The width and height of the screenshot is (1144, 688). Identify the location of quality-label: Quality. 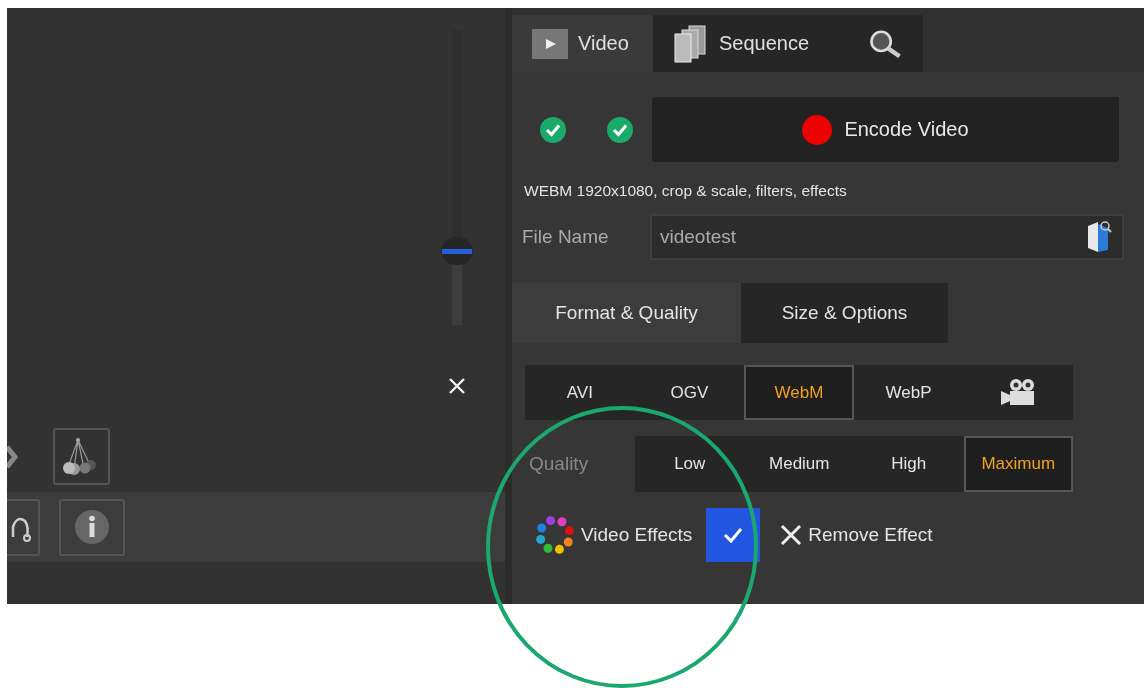
(559, 464).